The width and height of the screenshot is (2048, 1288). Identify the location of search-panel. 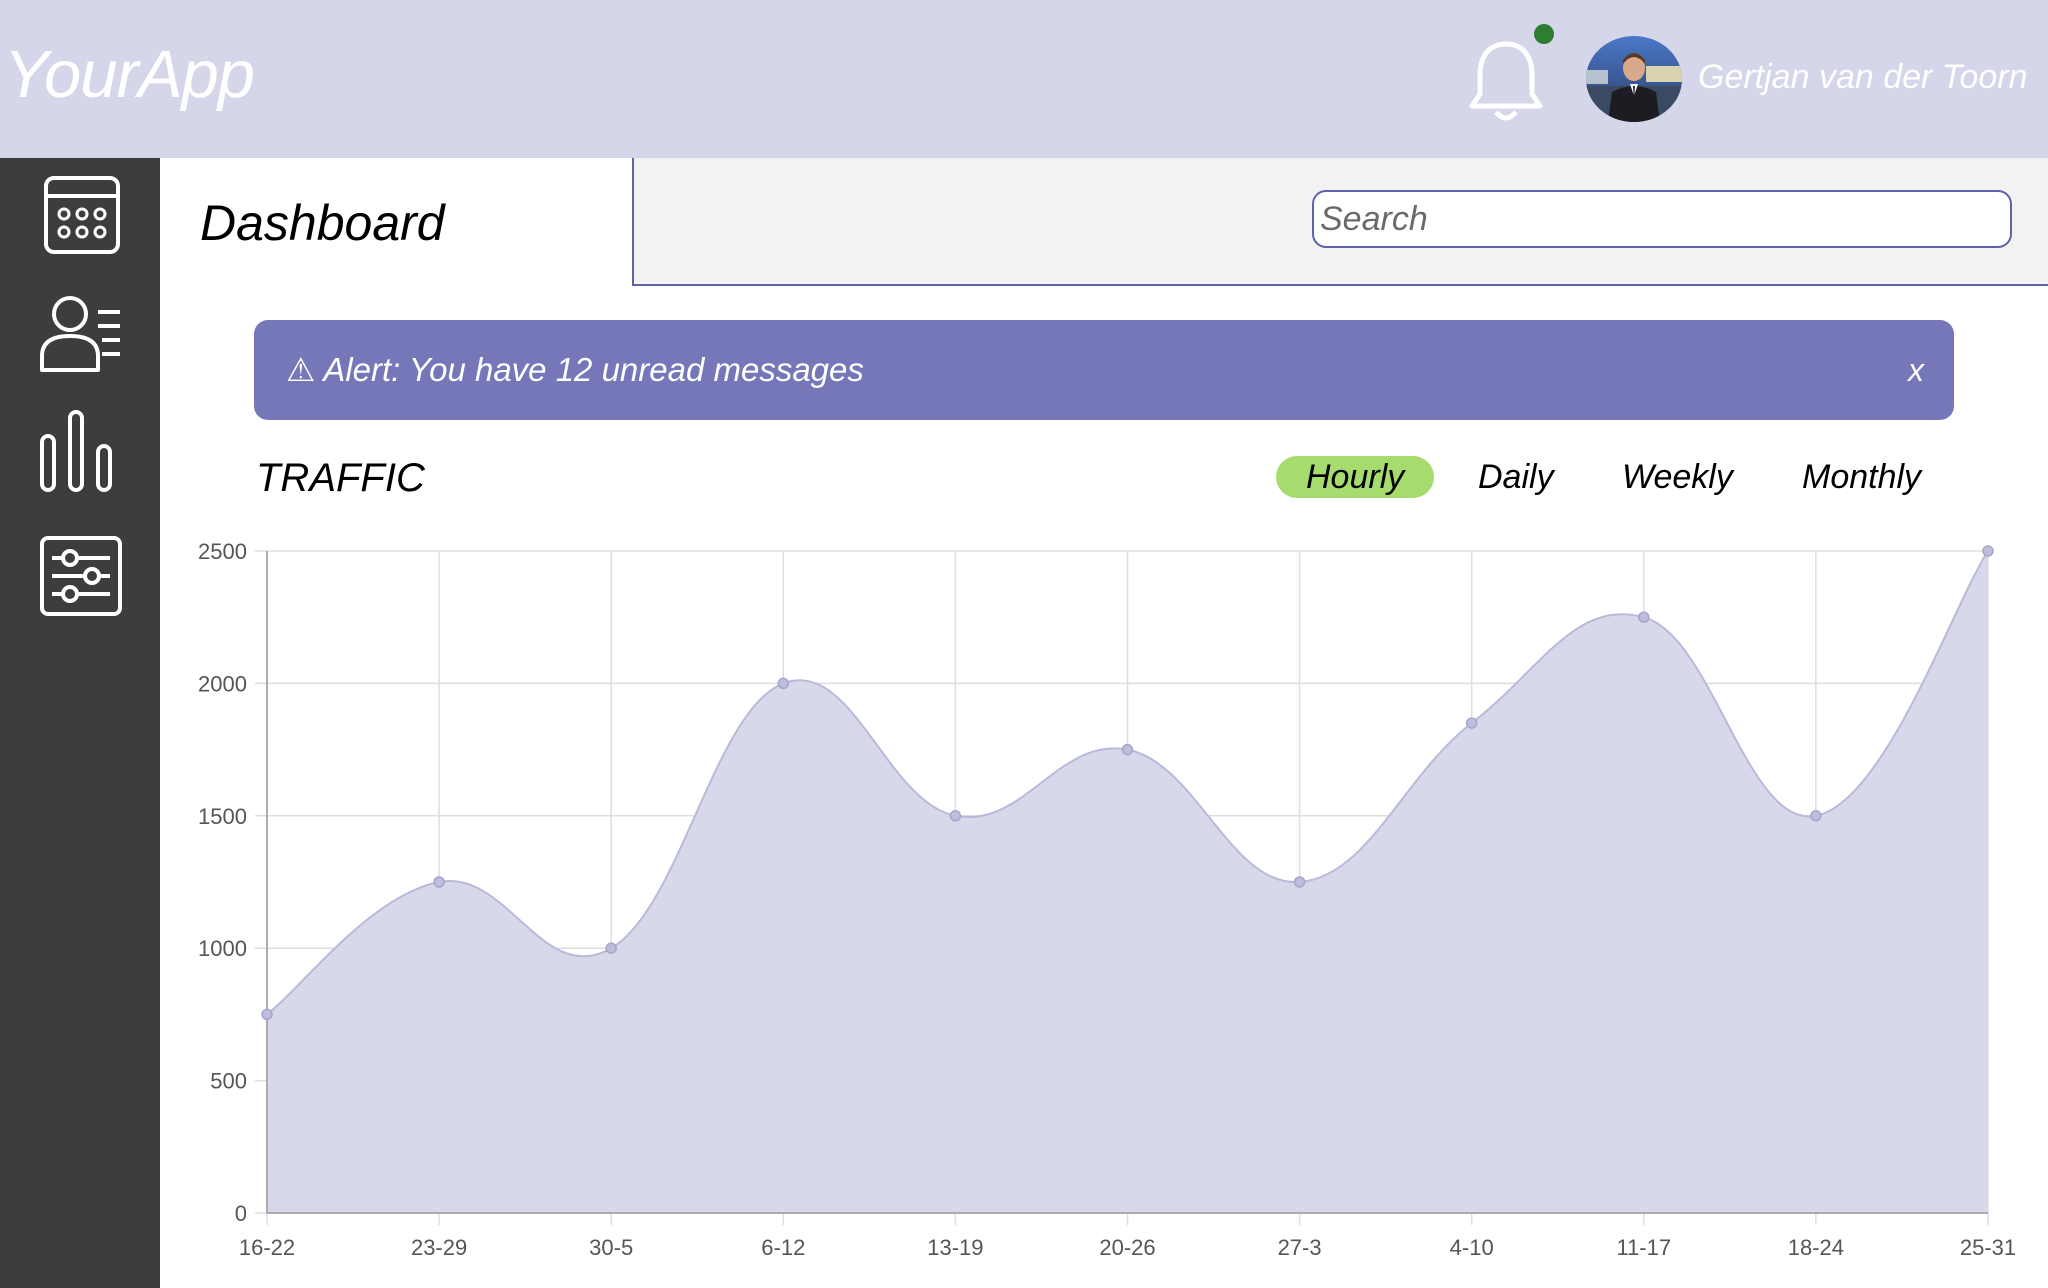
(1340, 222).